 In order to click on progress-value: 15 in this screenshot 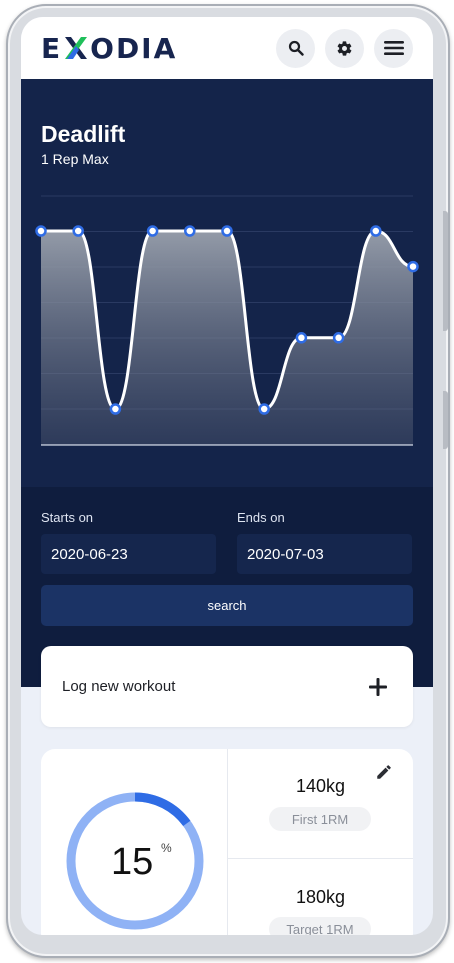, I will do `click(132, 862)`.